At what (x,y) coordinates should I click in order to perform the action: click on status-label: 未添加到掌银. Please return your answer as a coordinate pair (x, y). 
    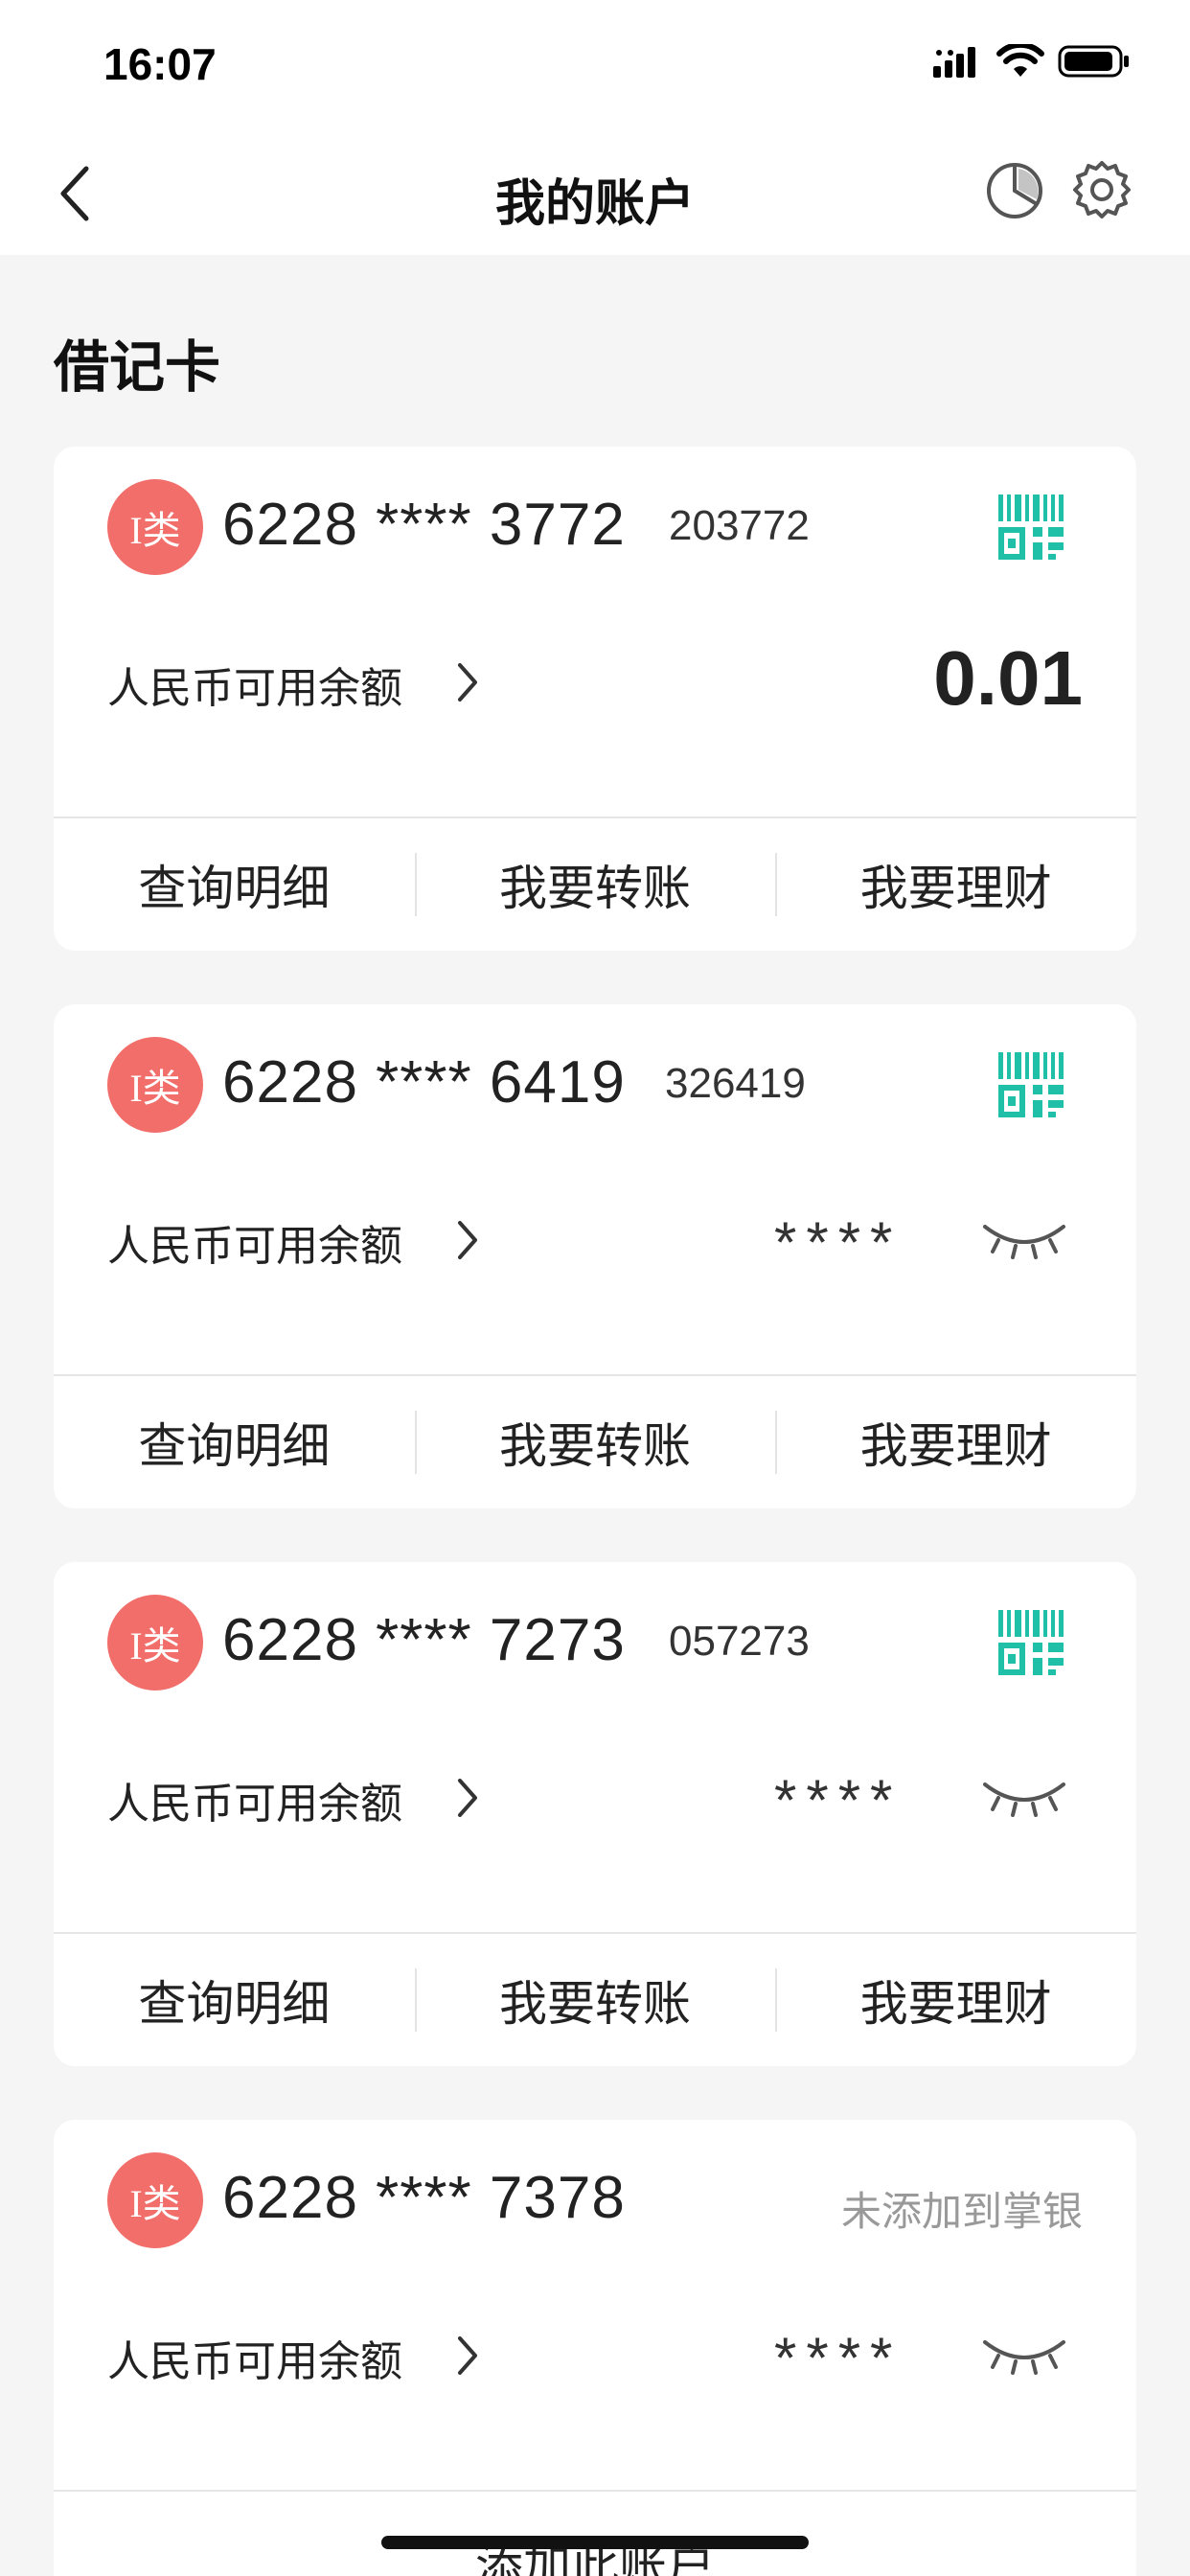
    Looking at the image, I should click on (962, 2211).